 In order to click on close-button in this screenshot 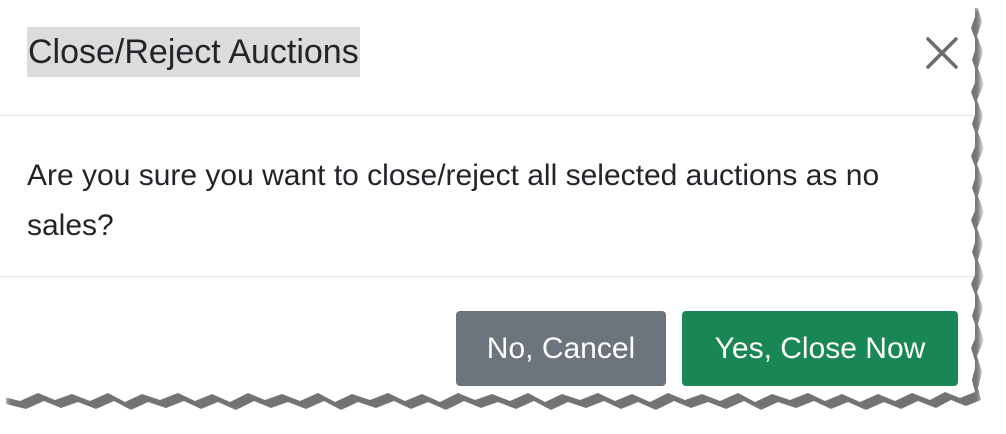, I will do `click(942, 53)`.